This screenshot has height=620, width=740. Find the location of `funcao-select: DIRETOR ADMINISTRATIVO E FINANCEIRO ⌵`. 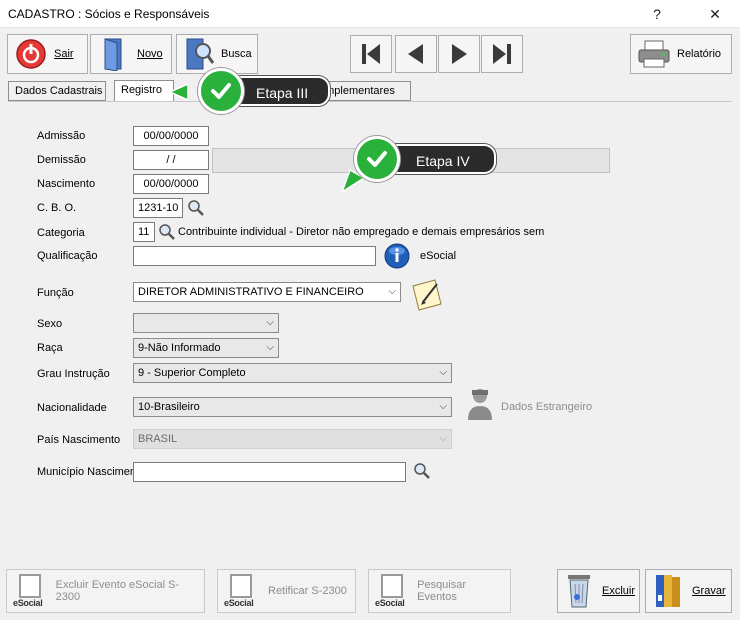

funcao-select: DIRETOR ADMINISTRATIVO E FINANCEIRO ⌵ is located at coordinates (267, 292).